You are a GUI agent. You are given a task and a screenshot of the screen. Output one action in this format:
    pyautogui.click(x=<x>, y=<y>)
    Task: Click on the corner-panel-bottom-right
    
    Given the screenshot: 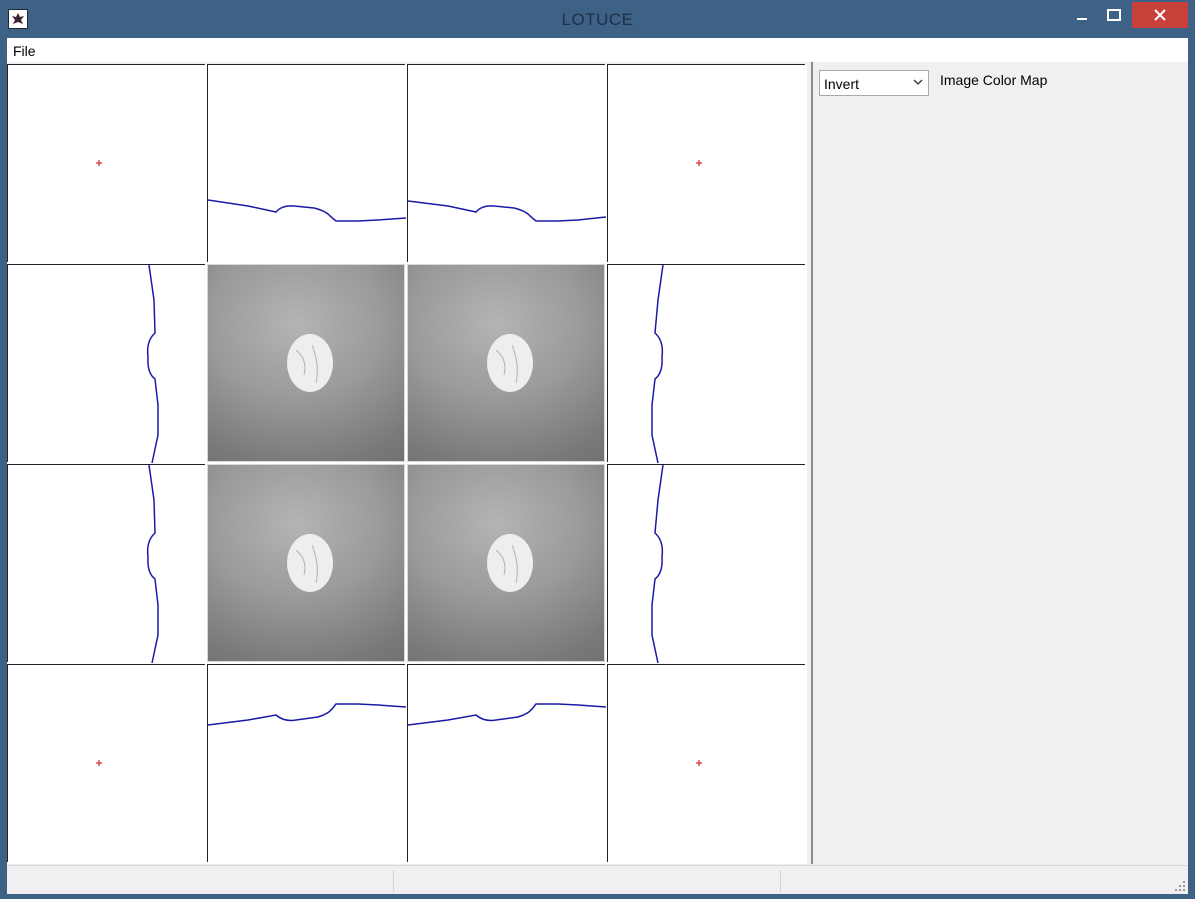 What is the action you would take?
    pyautogui.click(x=706, y=763)
    